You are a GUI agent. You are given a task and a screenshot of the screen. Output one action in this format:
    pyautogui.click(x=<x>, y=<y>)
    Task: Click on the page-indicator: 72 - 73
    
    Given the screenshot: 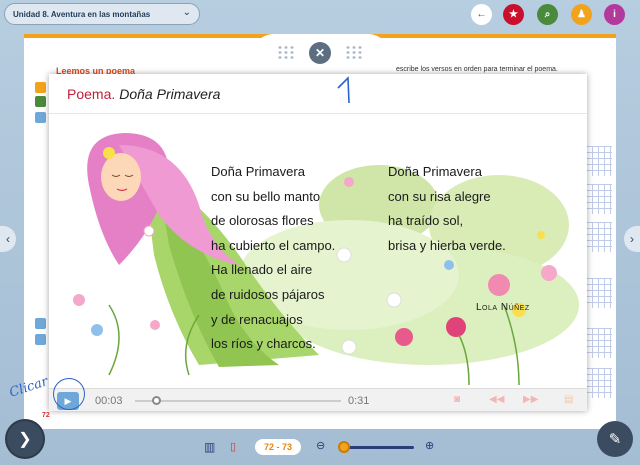 What is the action you would take?
    pyautogui.click(x=278, y=447)
    